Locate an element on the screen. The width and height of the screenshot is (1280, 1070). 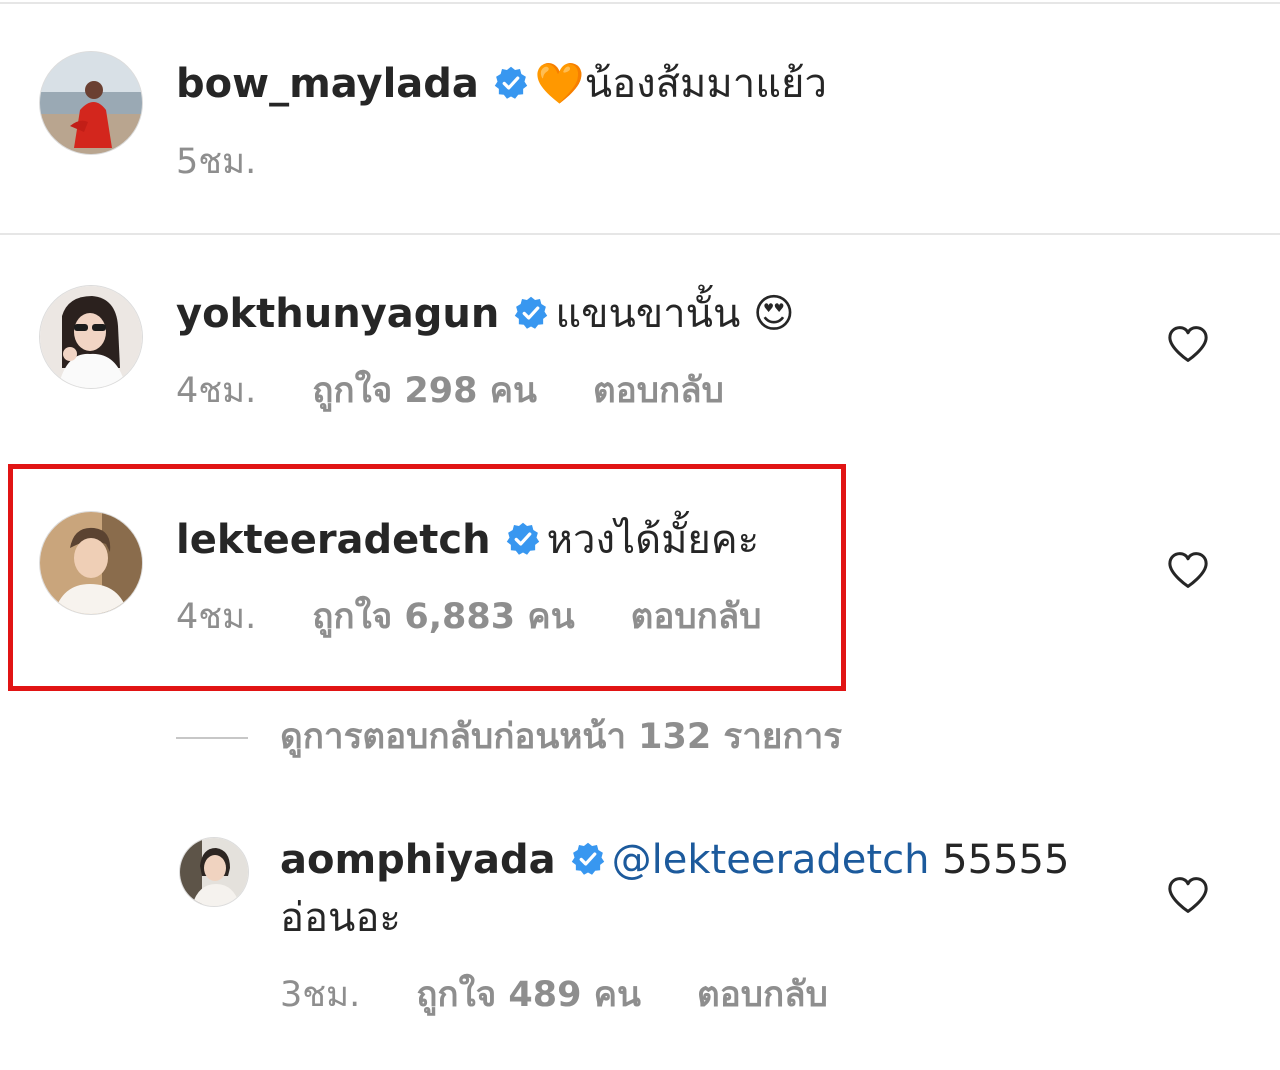
reply-line-2: อ่อนอะ is located at coordinates (340, 918).